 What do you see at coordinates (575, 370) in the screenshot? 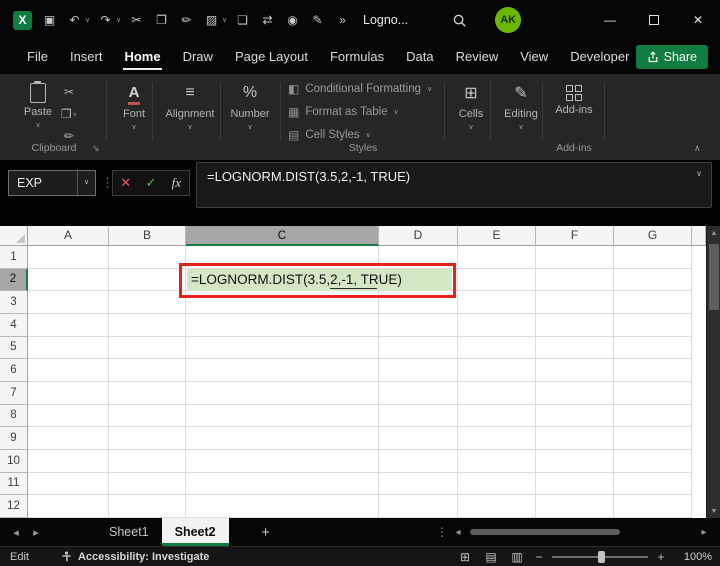
I see `grid-cell-F6` at bounding box center [575, 370].